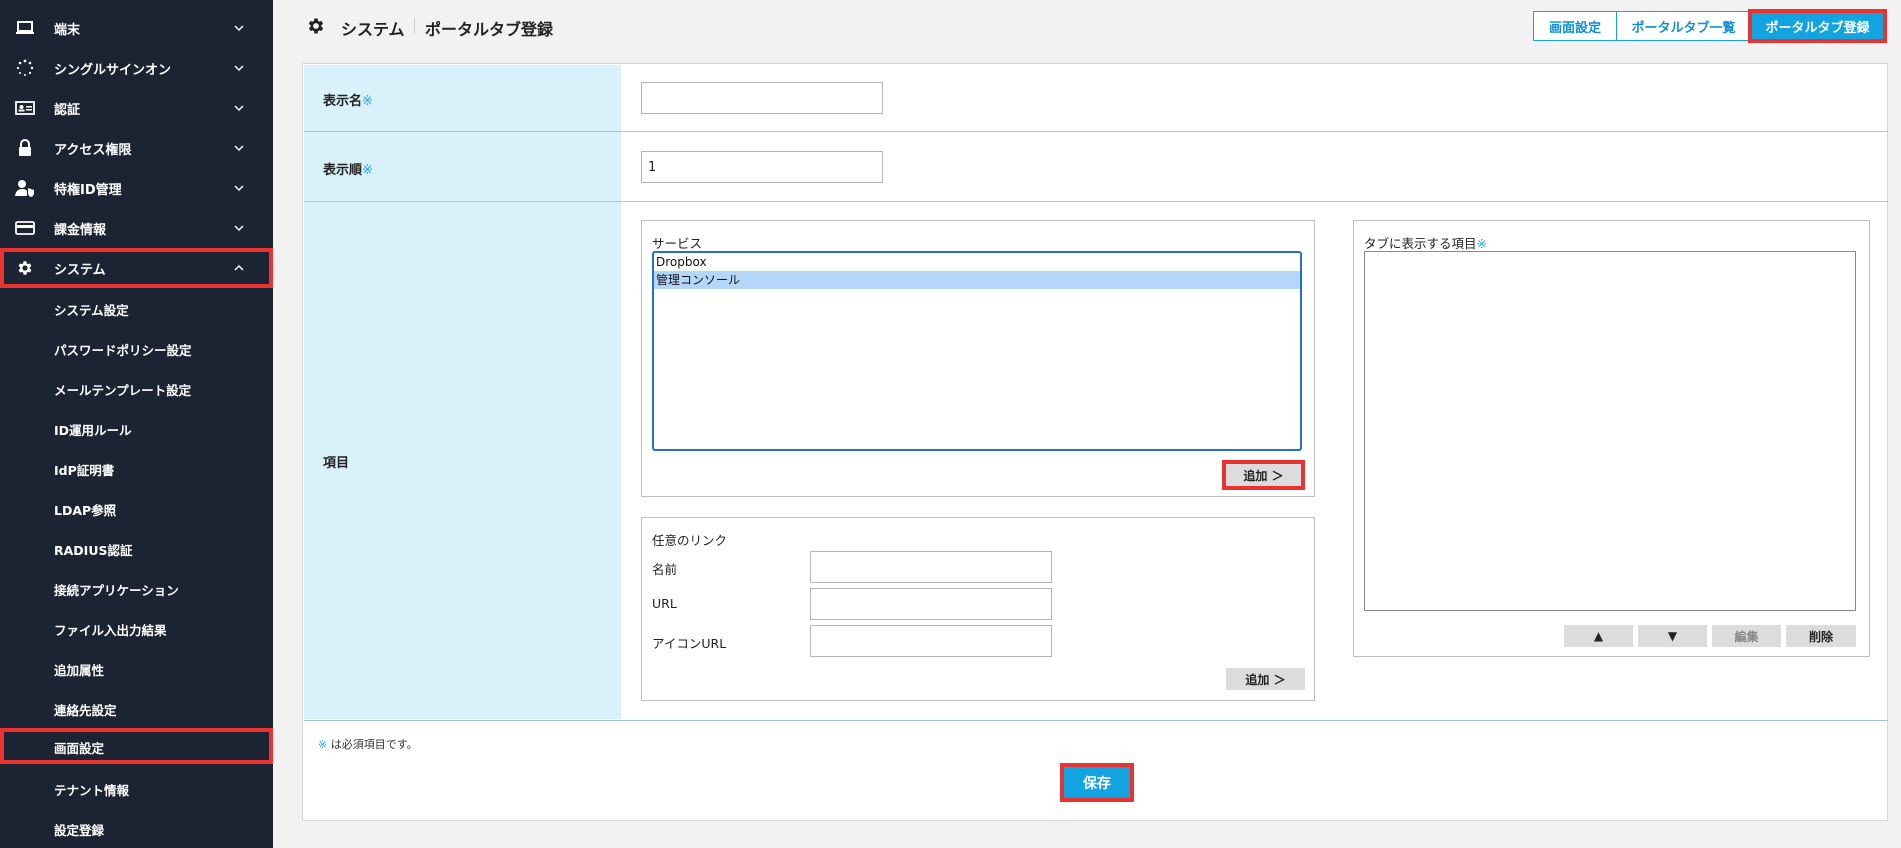  What do you see at coordinates (113, 70) in the screenshot?
I see `sidebar-item-label: シングルサインオン` at bounding box center [113, 70].